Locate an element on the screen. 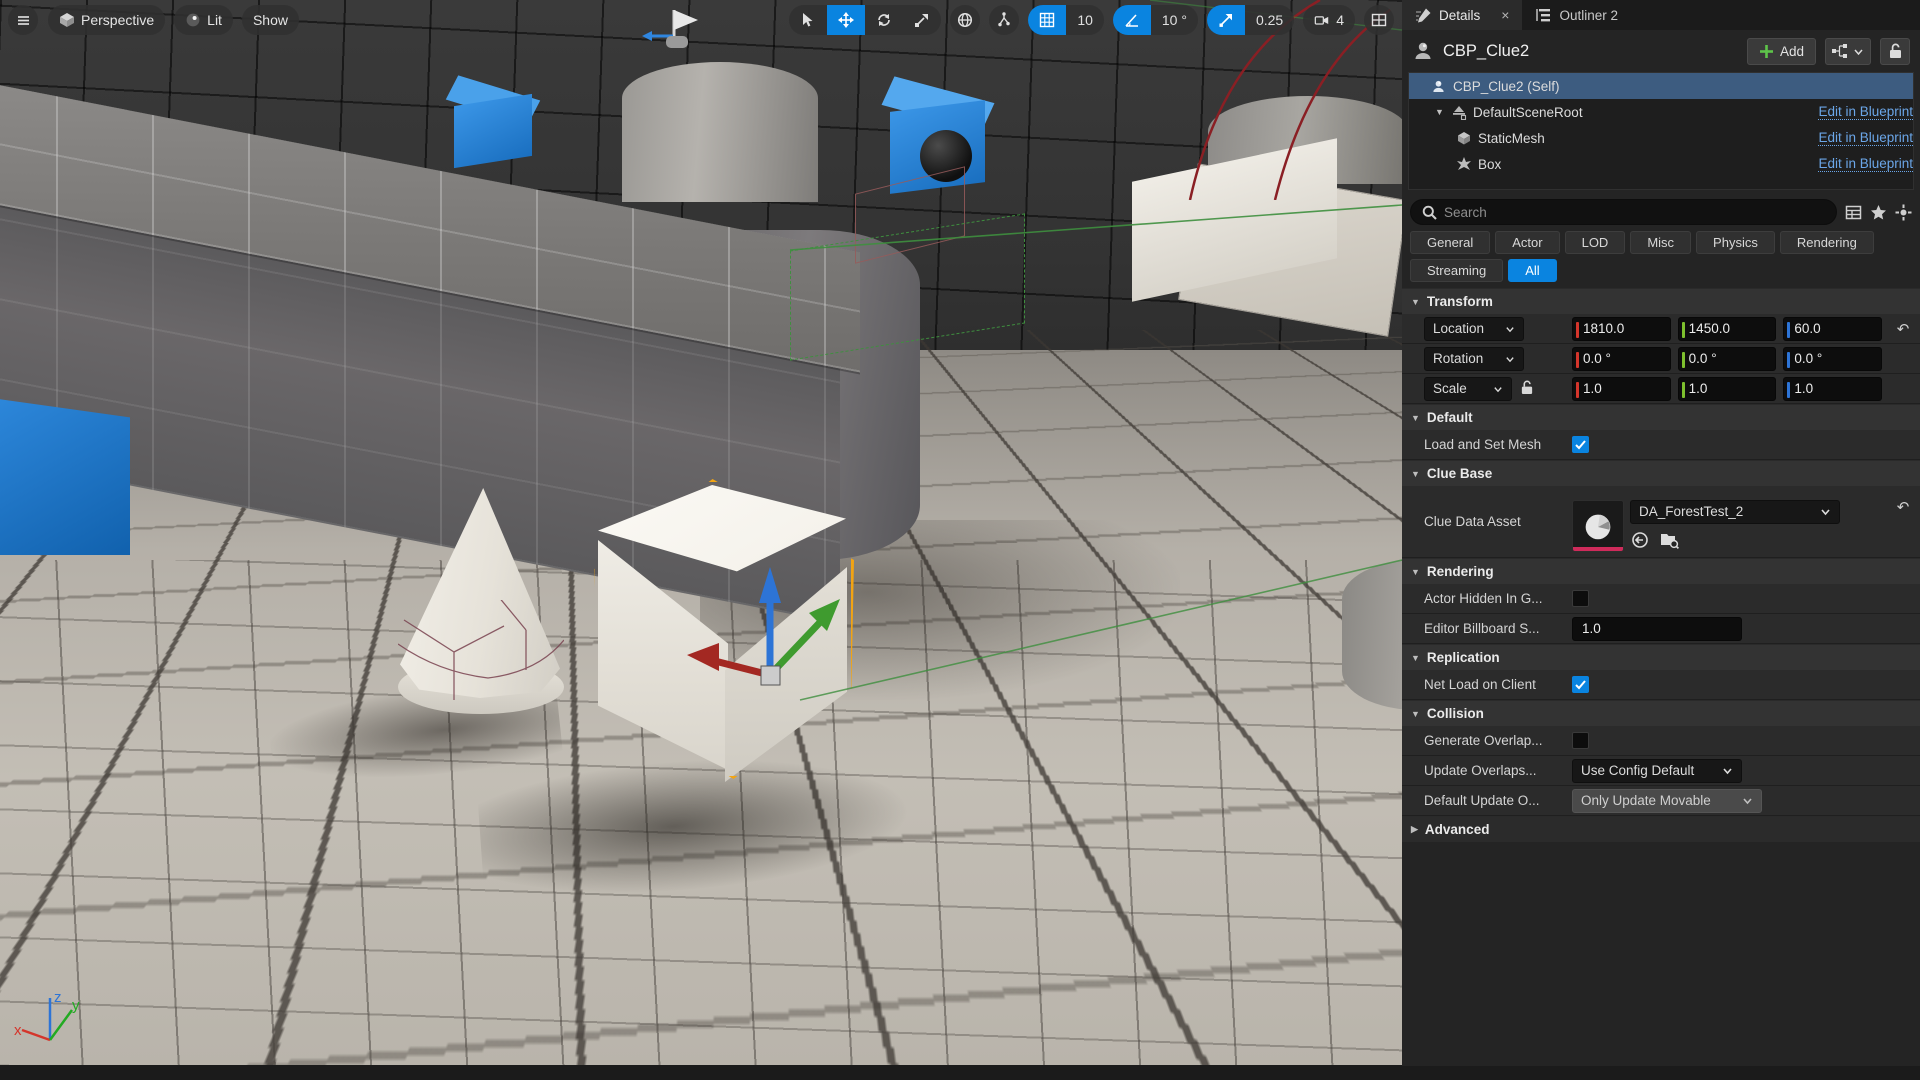 This screenshot has height=1080, width=1920. search-input: Search is located at coordinates (1623, 212).